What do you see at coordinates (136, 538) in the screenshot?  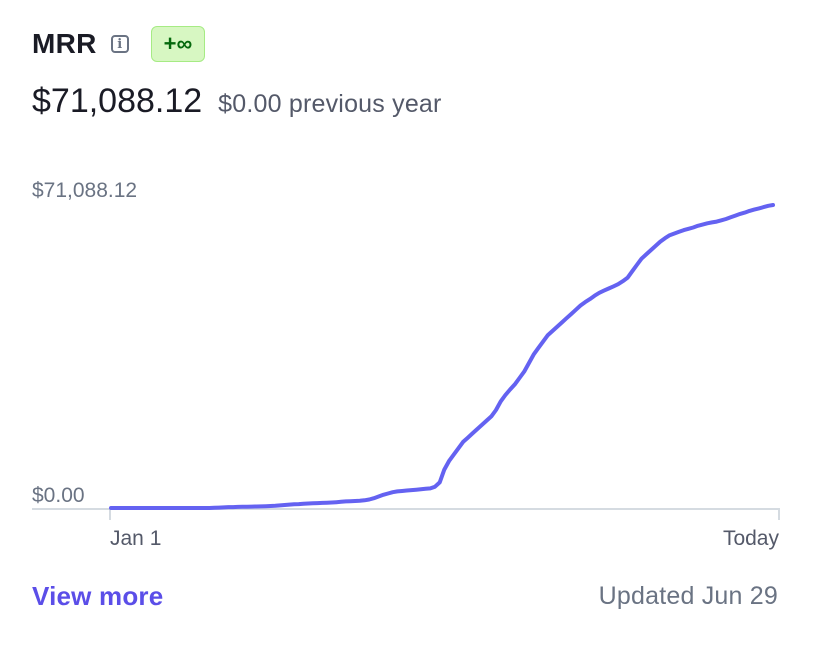 I see `x-axis-start-label: Jan 1` at bounding box center [136, 538].